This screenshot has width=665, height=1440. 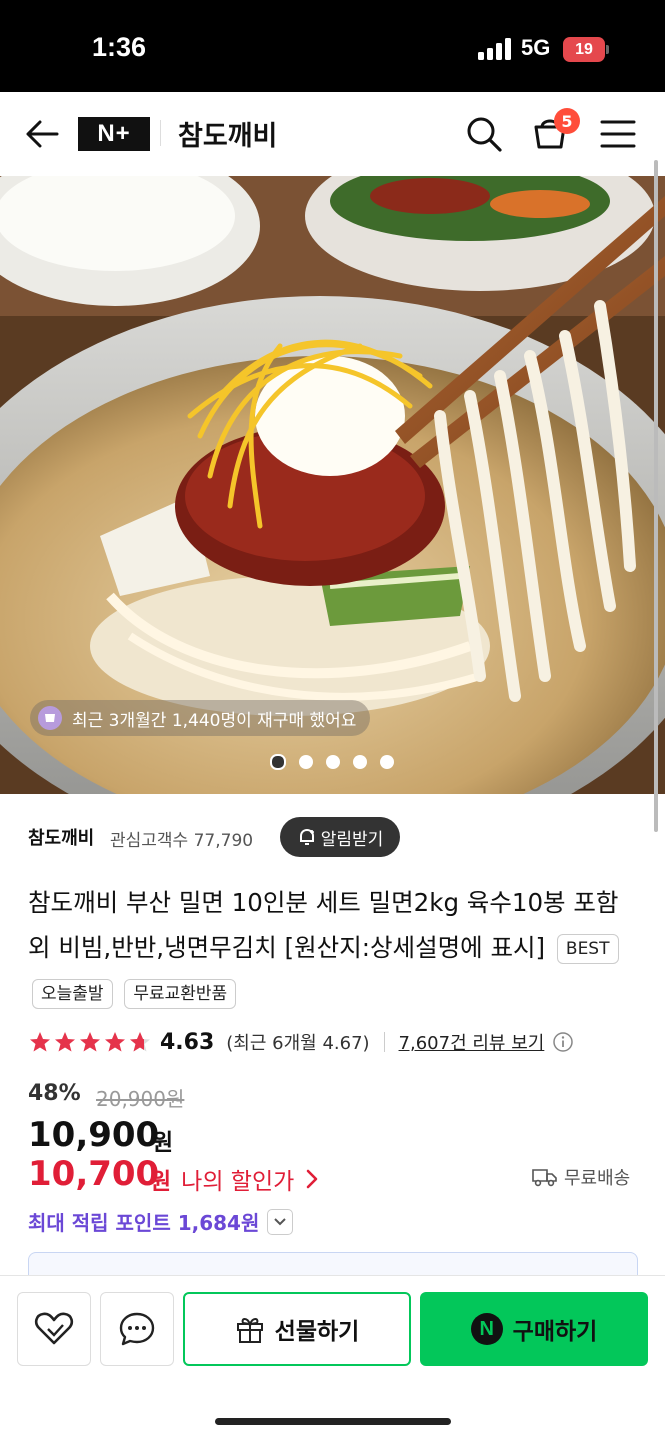 I want to click on star-half-icon, so click(x=140, y=1042).